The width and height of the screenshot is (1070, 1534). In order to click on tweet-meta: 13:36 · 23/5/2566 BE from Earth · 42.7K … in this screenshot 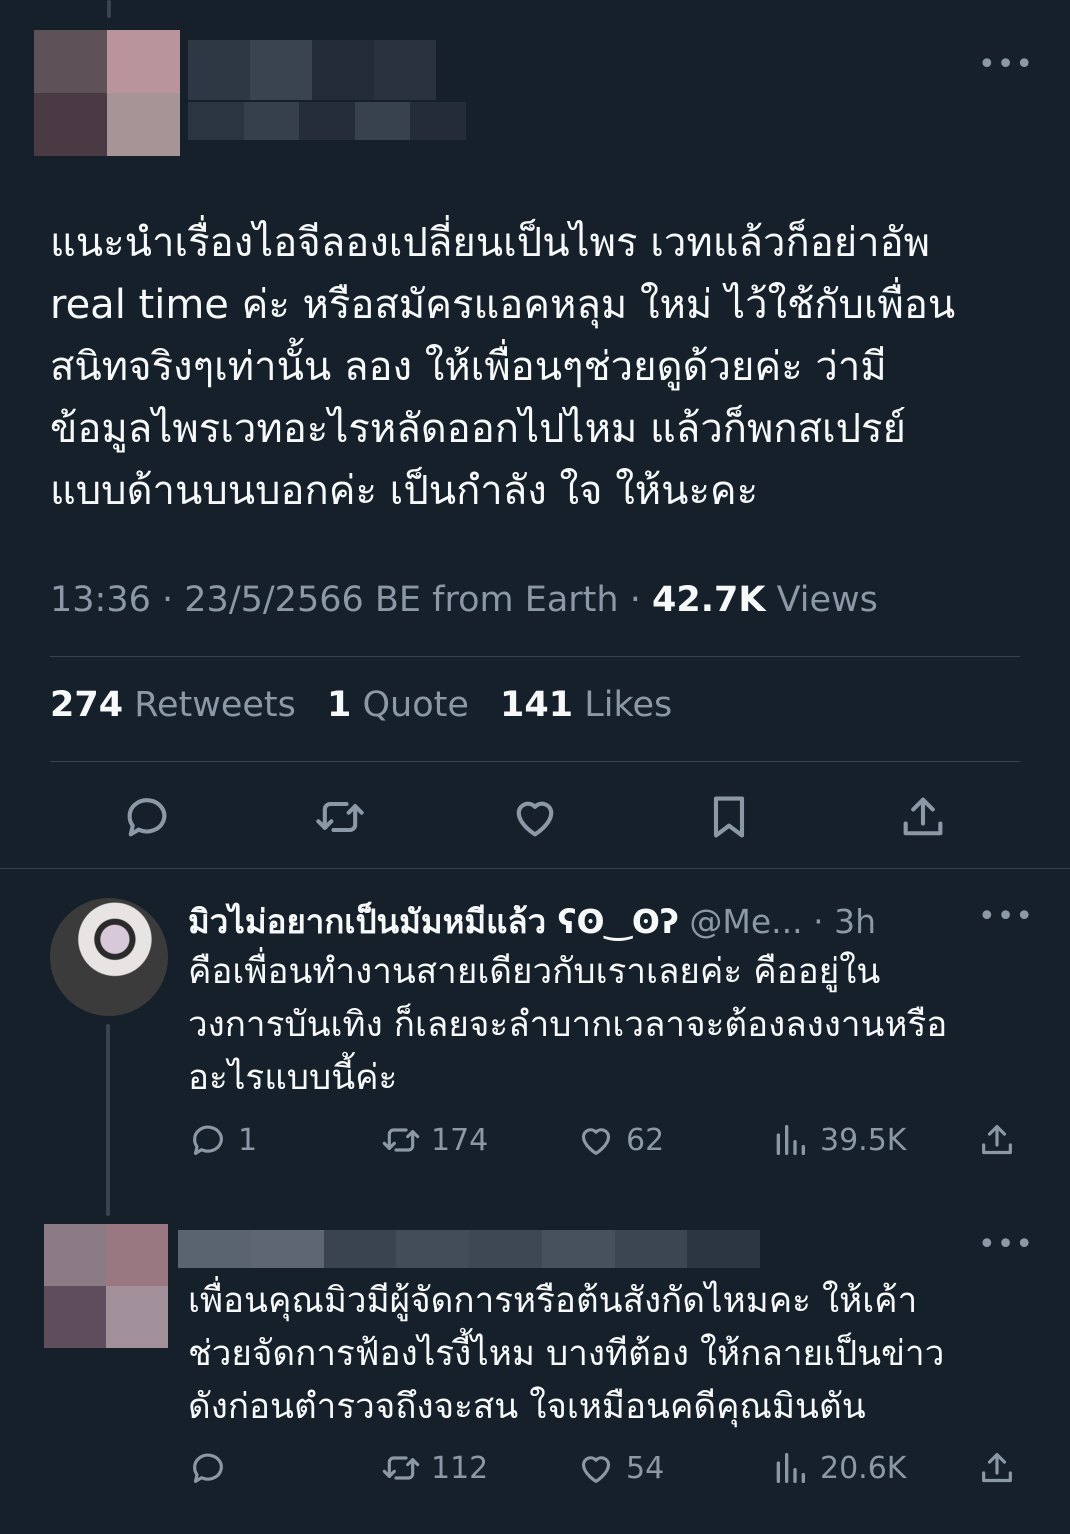, I will do `click(464, 600)`.